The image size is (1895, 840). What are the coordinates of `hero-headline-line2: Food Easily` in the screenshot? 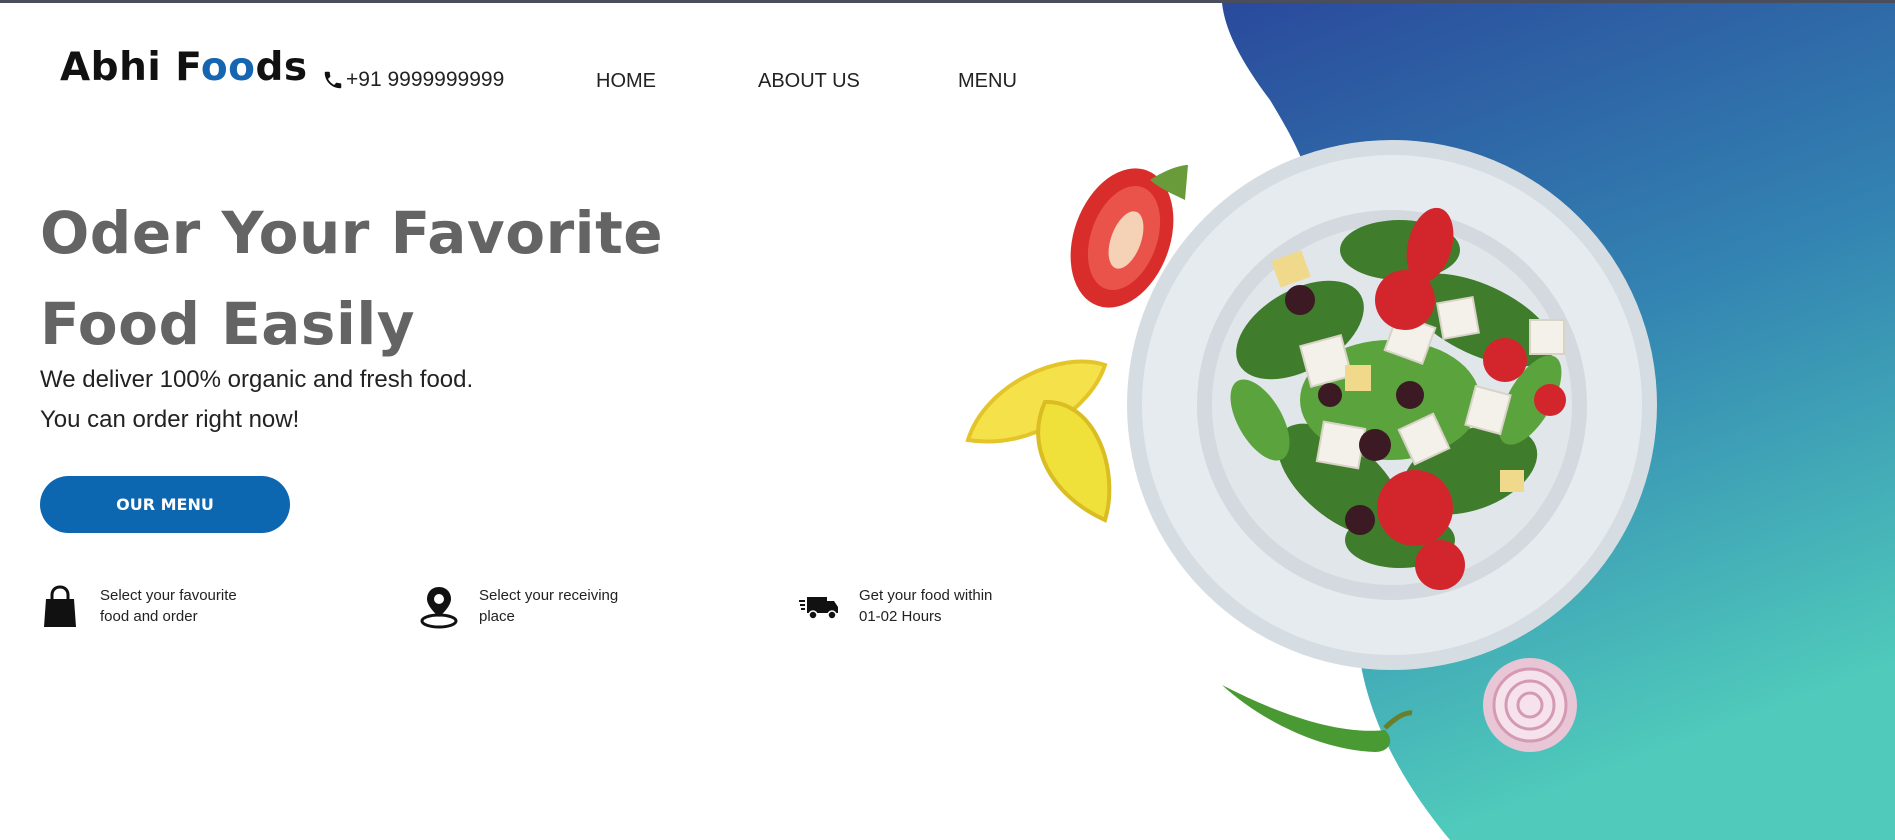 It's located at (228, 324).